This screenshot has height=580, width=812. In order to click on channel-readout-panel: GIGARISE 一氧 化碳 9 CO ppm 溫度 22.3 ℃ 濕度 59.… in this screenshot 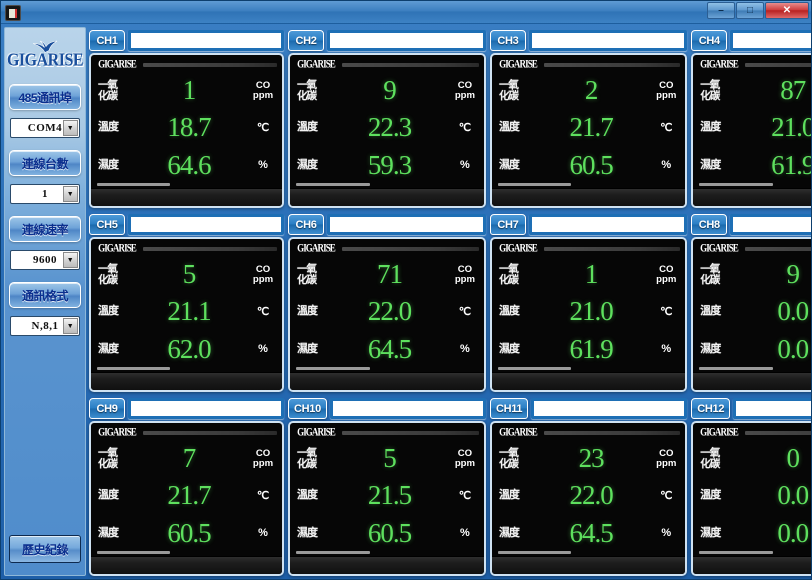, I will do `click(387, 130)`.